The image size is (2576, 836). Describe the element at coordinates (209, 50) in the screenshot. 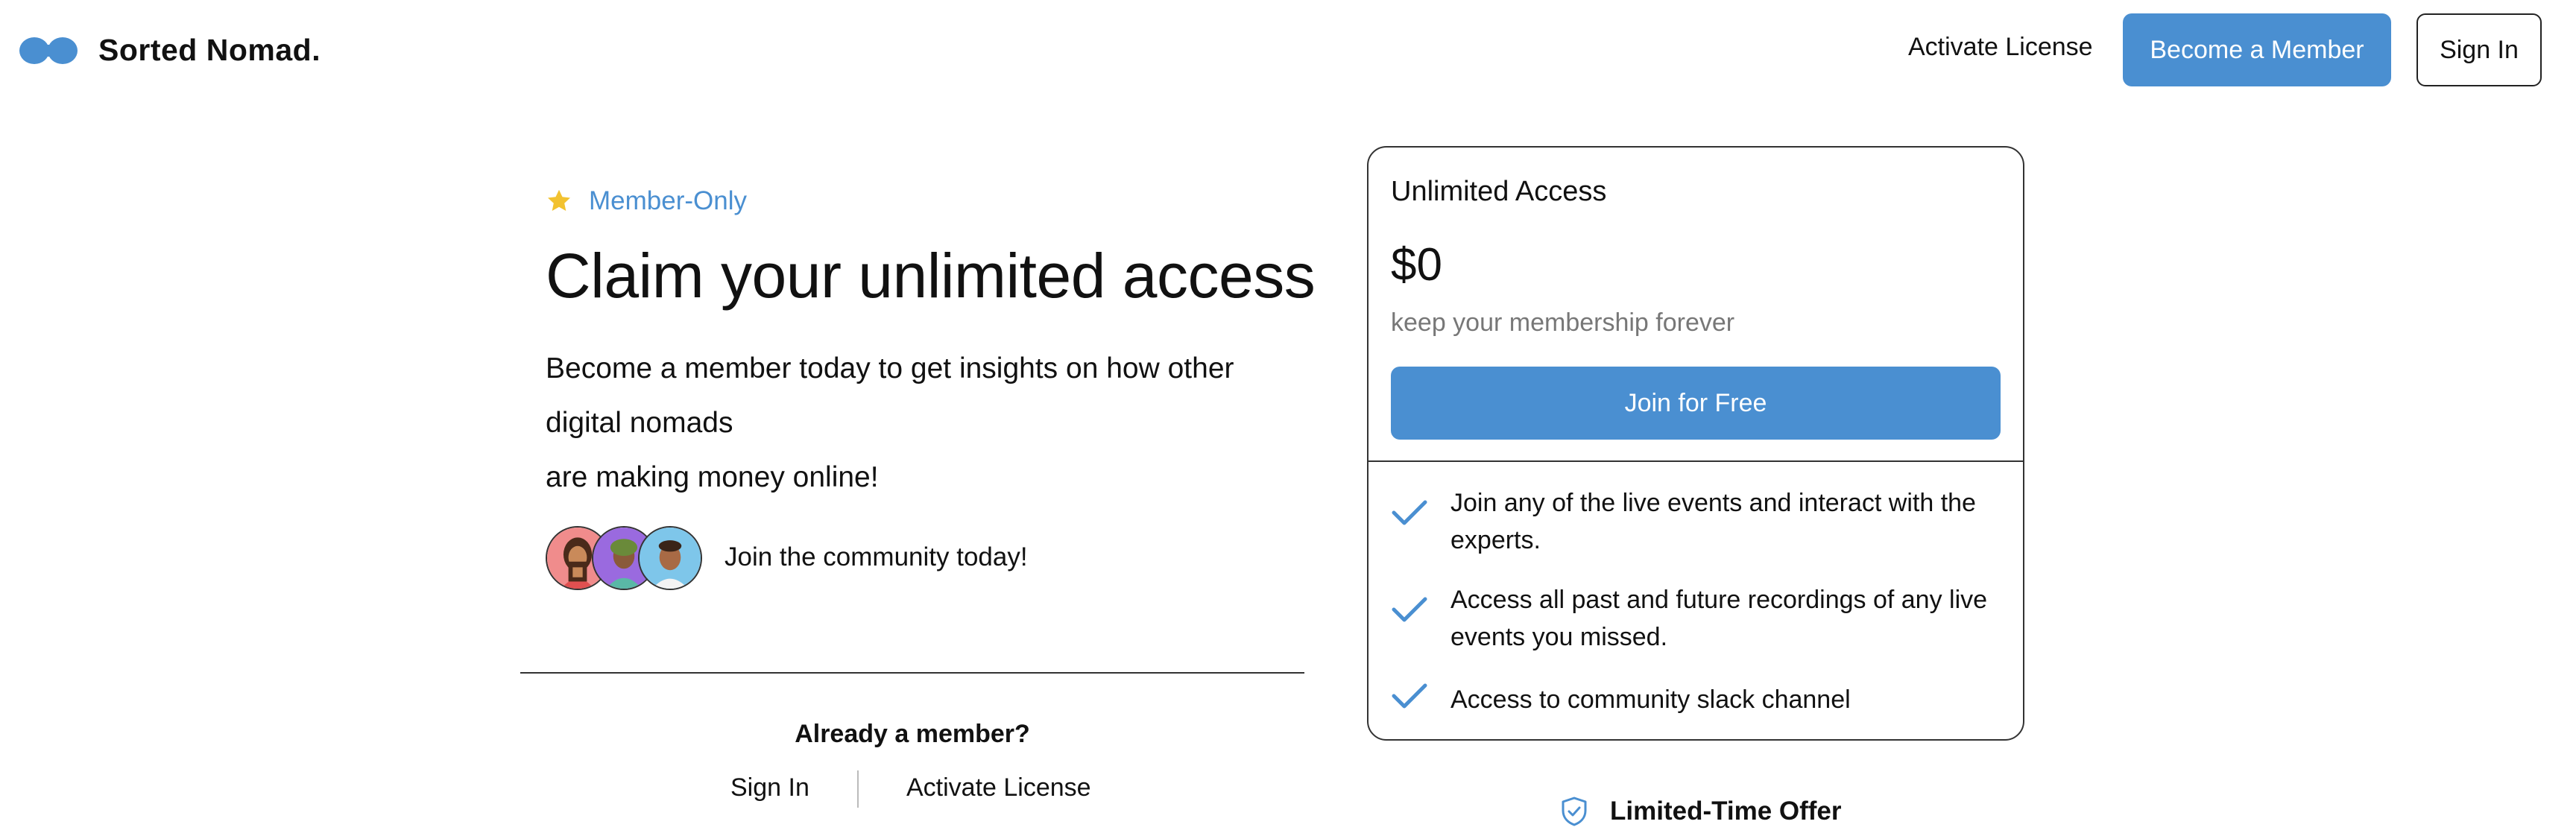

I see `brand-name: Sorted Nomad.` at that location.